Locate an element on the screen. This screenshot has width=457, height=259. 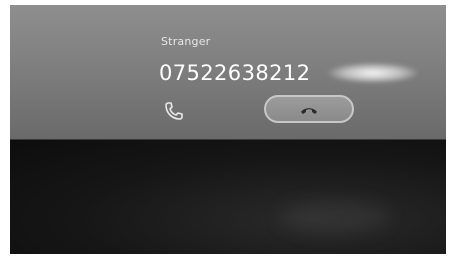
end-call-button is located at coordinates (309, 109).